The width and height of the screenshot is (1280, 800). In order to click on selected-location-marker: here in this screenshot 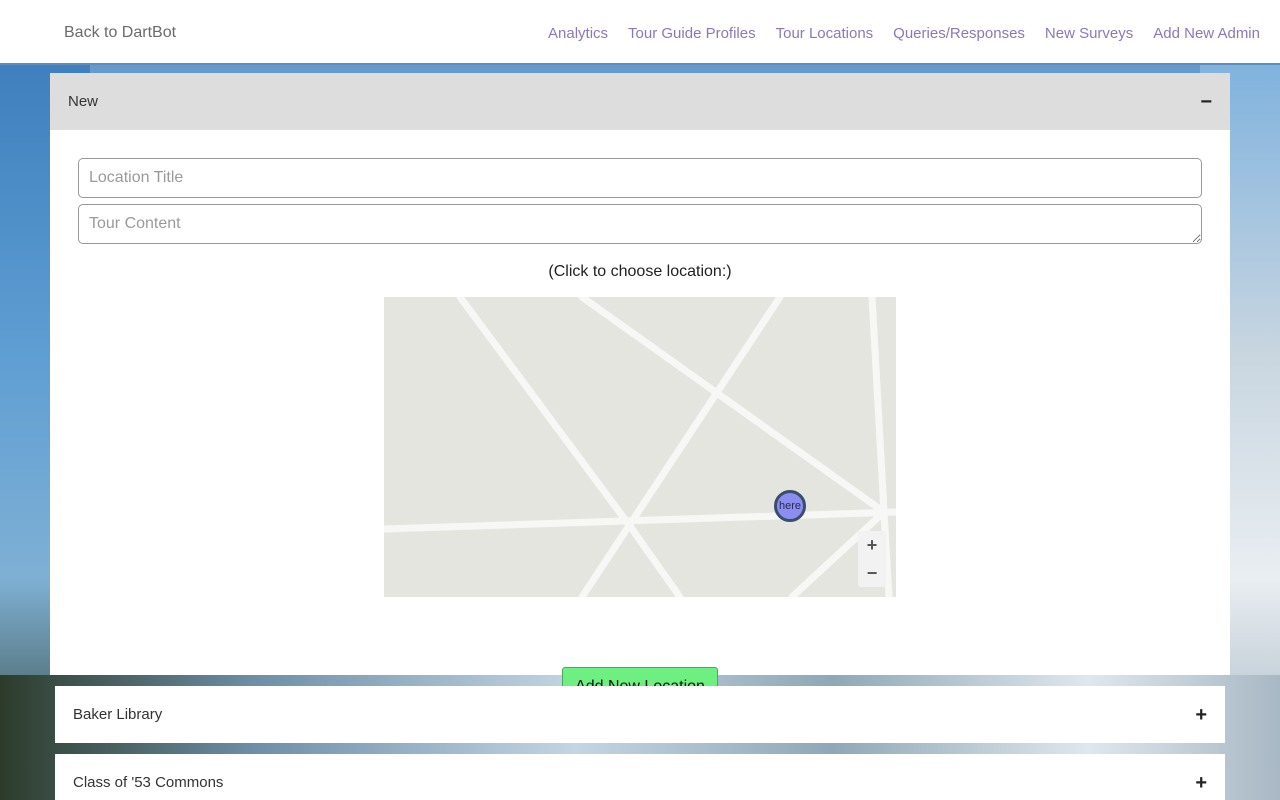, I will do `click(790, 506)`.